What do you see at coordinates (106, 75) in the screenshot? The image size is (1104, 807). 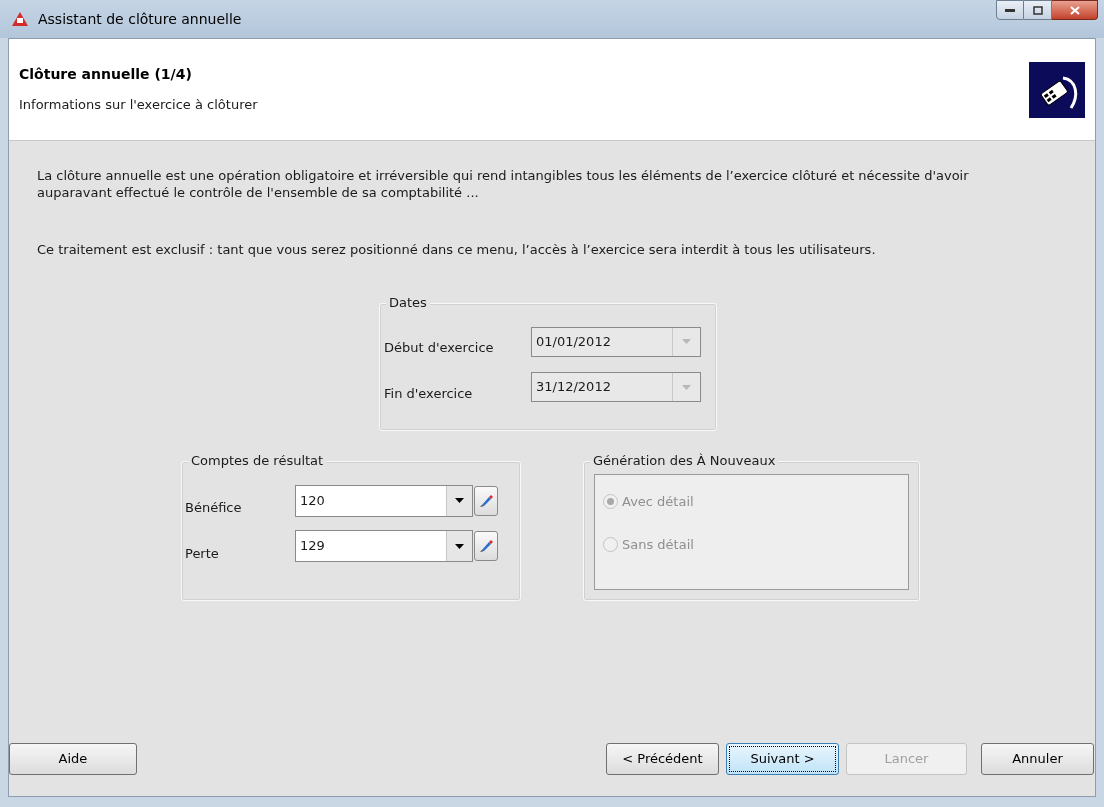 I see `step-title: Clôture annuelle (1/4)` at bounding box center [106, 75].